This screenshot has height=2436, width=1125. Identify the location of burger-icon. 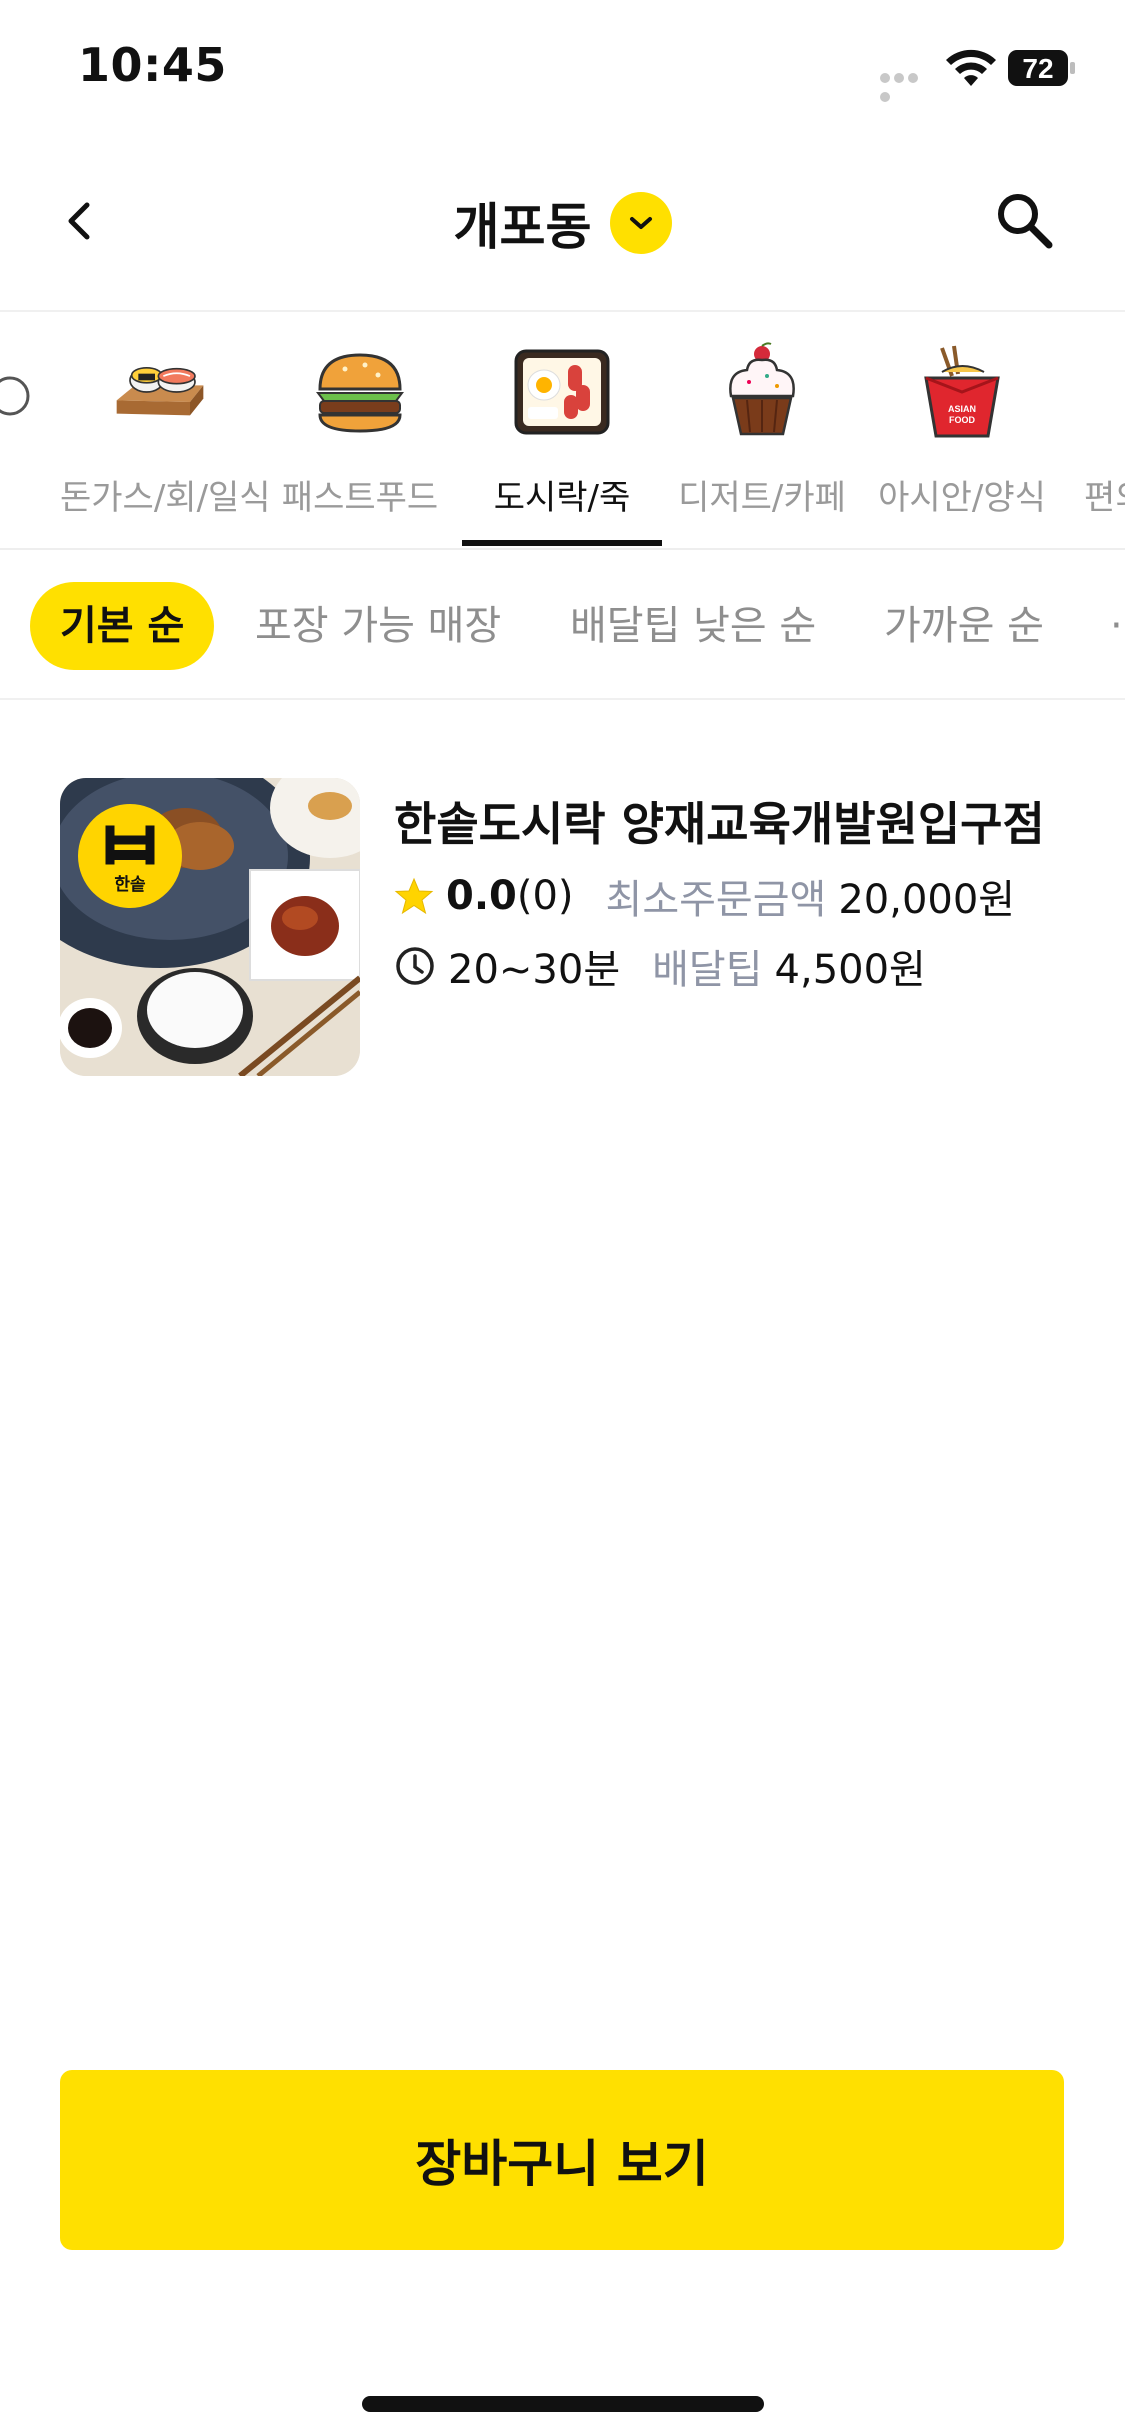
(360, 392).